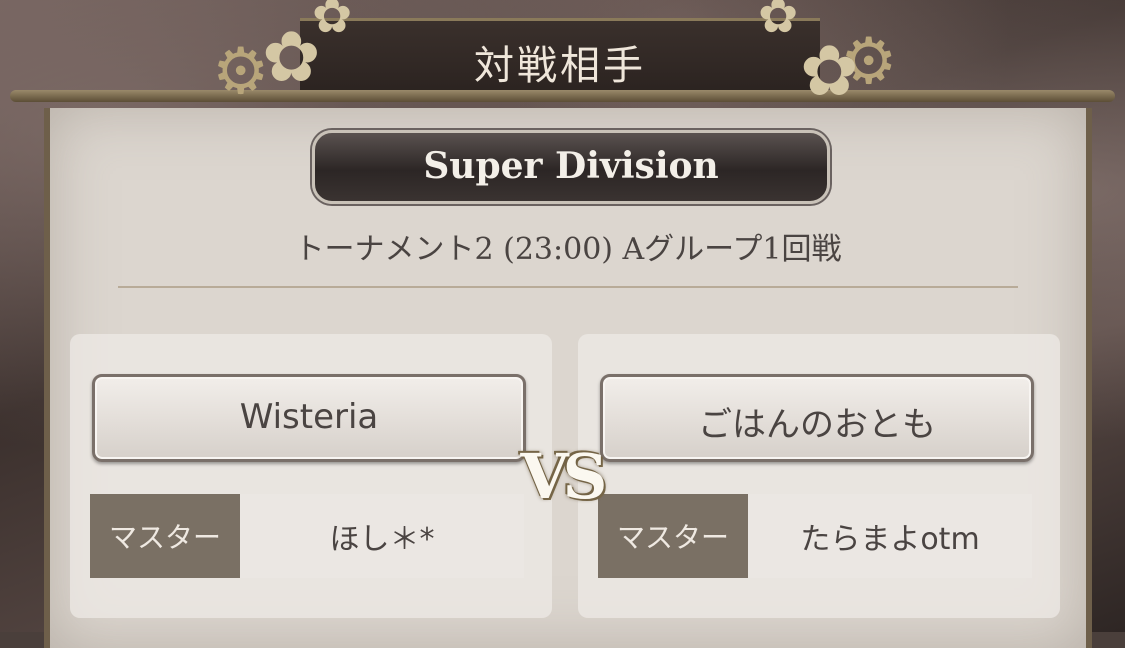 The width and height of the screenshot is (1125, 648). Describe the element at coordinates (560, 66) in the screenshot. I see `page-title: 対戦相手` at that location.